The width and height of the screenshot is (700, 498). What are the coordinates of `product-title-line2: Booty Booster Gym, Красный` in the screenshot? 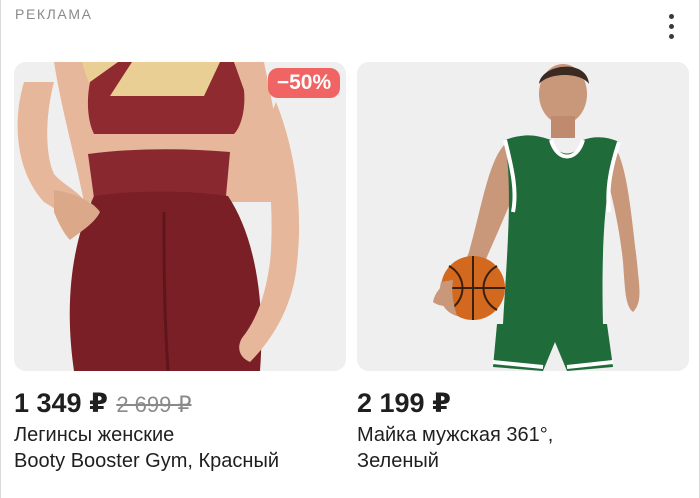 It's located at (146, 461).